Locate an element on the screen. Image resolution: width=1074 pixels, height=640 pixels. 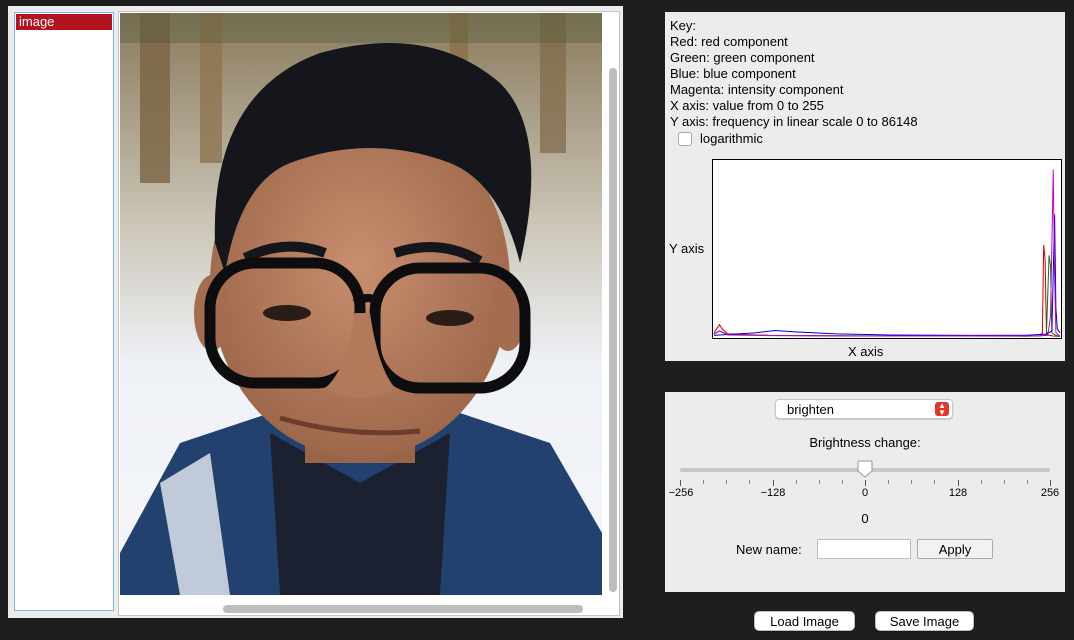
image-list: image is located at coordinates (64, 311).